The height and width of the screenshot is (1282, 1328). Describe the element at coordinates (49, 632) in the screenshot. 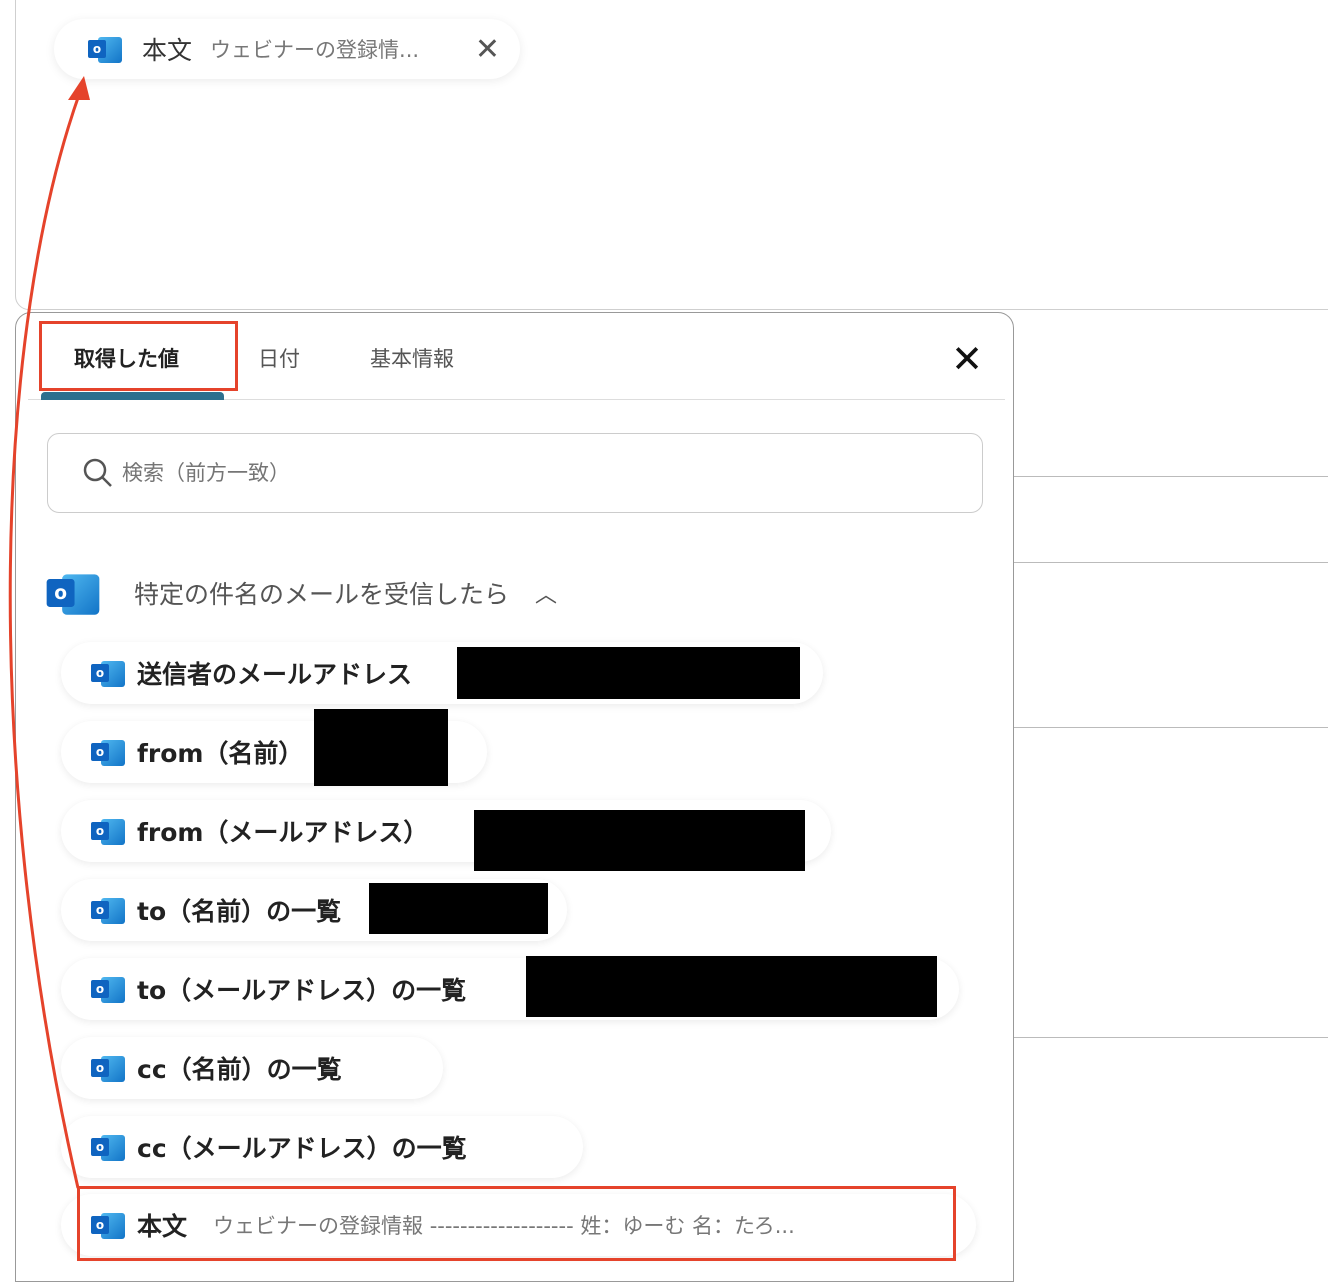

I see `annotation-arrow` at that location.